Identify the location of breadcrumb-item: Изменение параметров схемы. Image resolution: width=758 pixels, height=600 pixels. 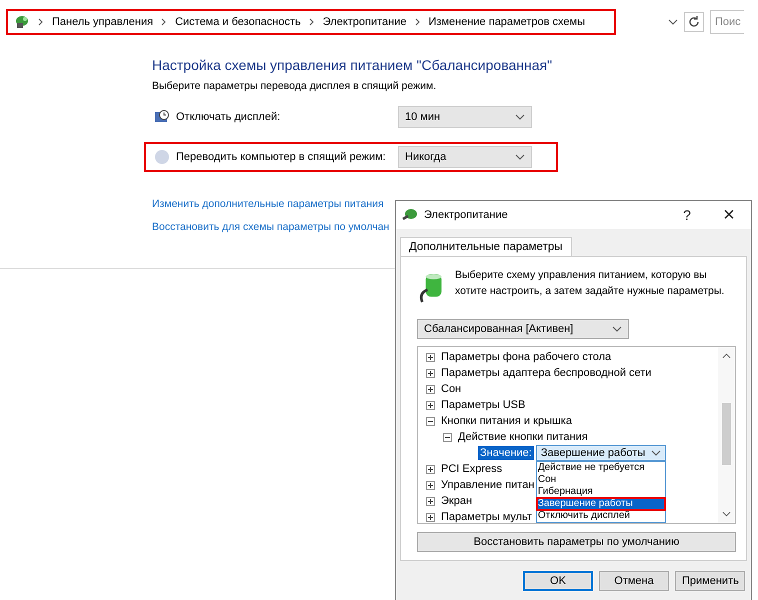
(506, 22).